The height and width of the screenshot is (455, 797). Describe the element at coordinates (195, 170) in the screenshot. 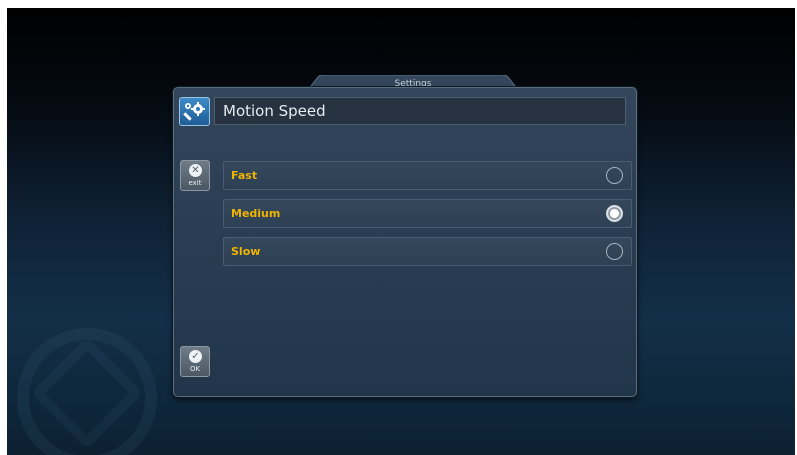

I see `close-circle-icon: ✕` at that location.